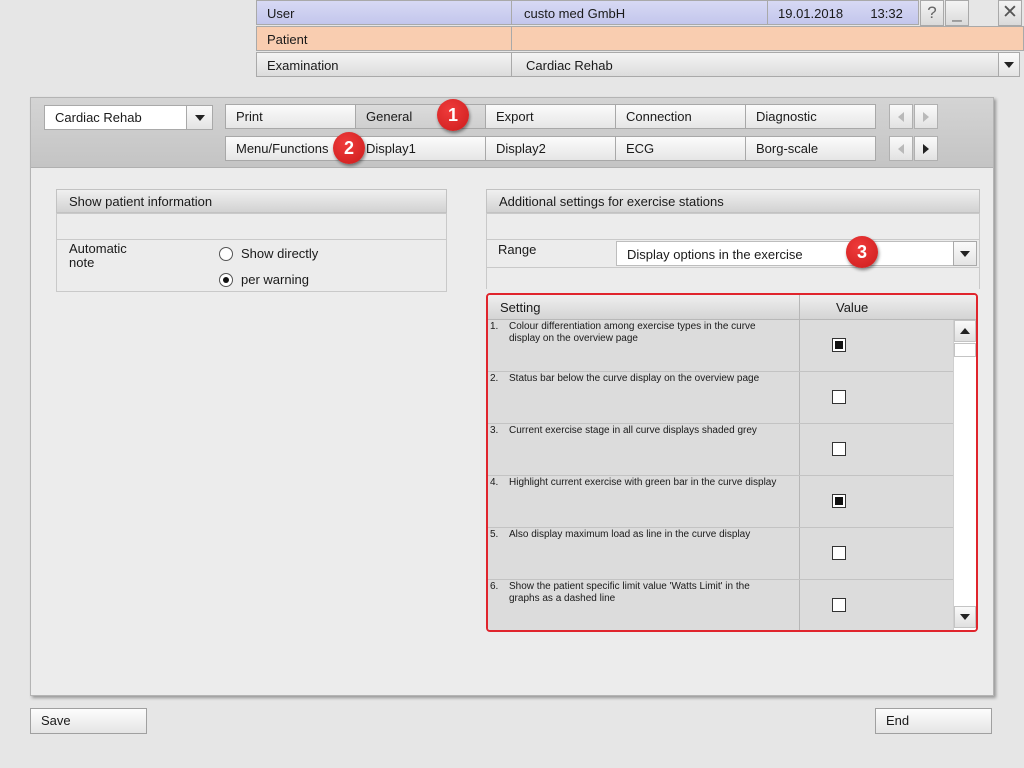  I want to click on tabs-row2-prev-button, so click(901, 148).